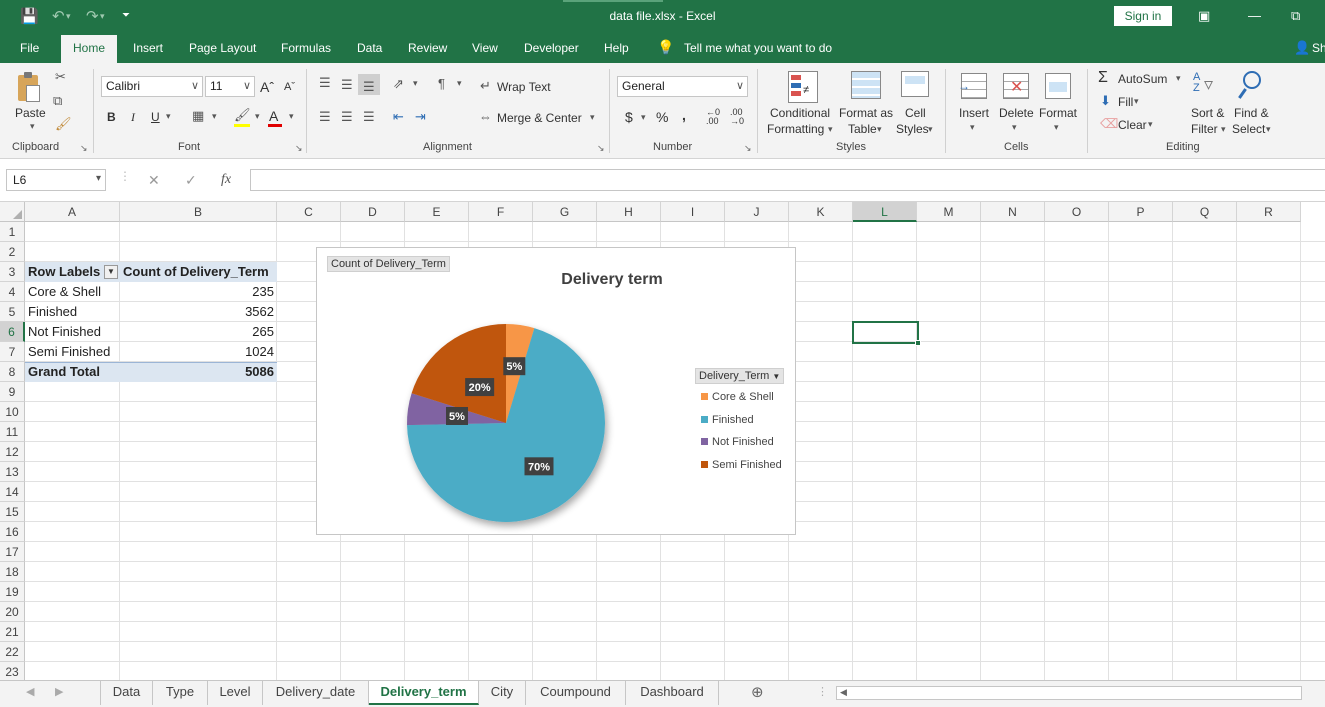 This screenshot has width=1325, height=707. Describe the element at coordinates (1178, 78) in the screenshot. I see `autosum-dropdown-icon: ▾` at that location.